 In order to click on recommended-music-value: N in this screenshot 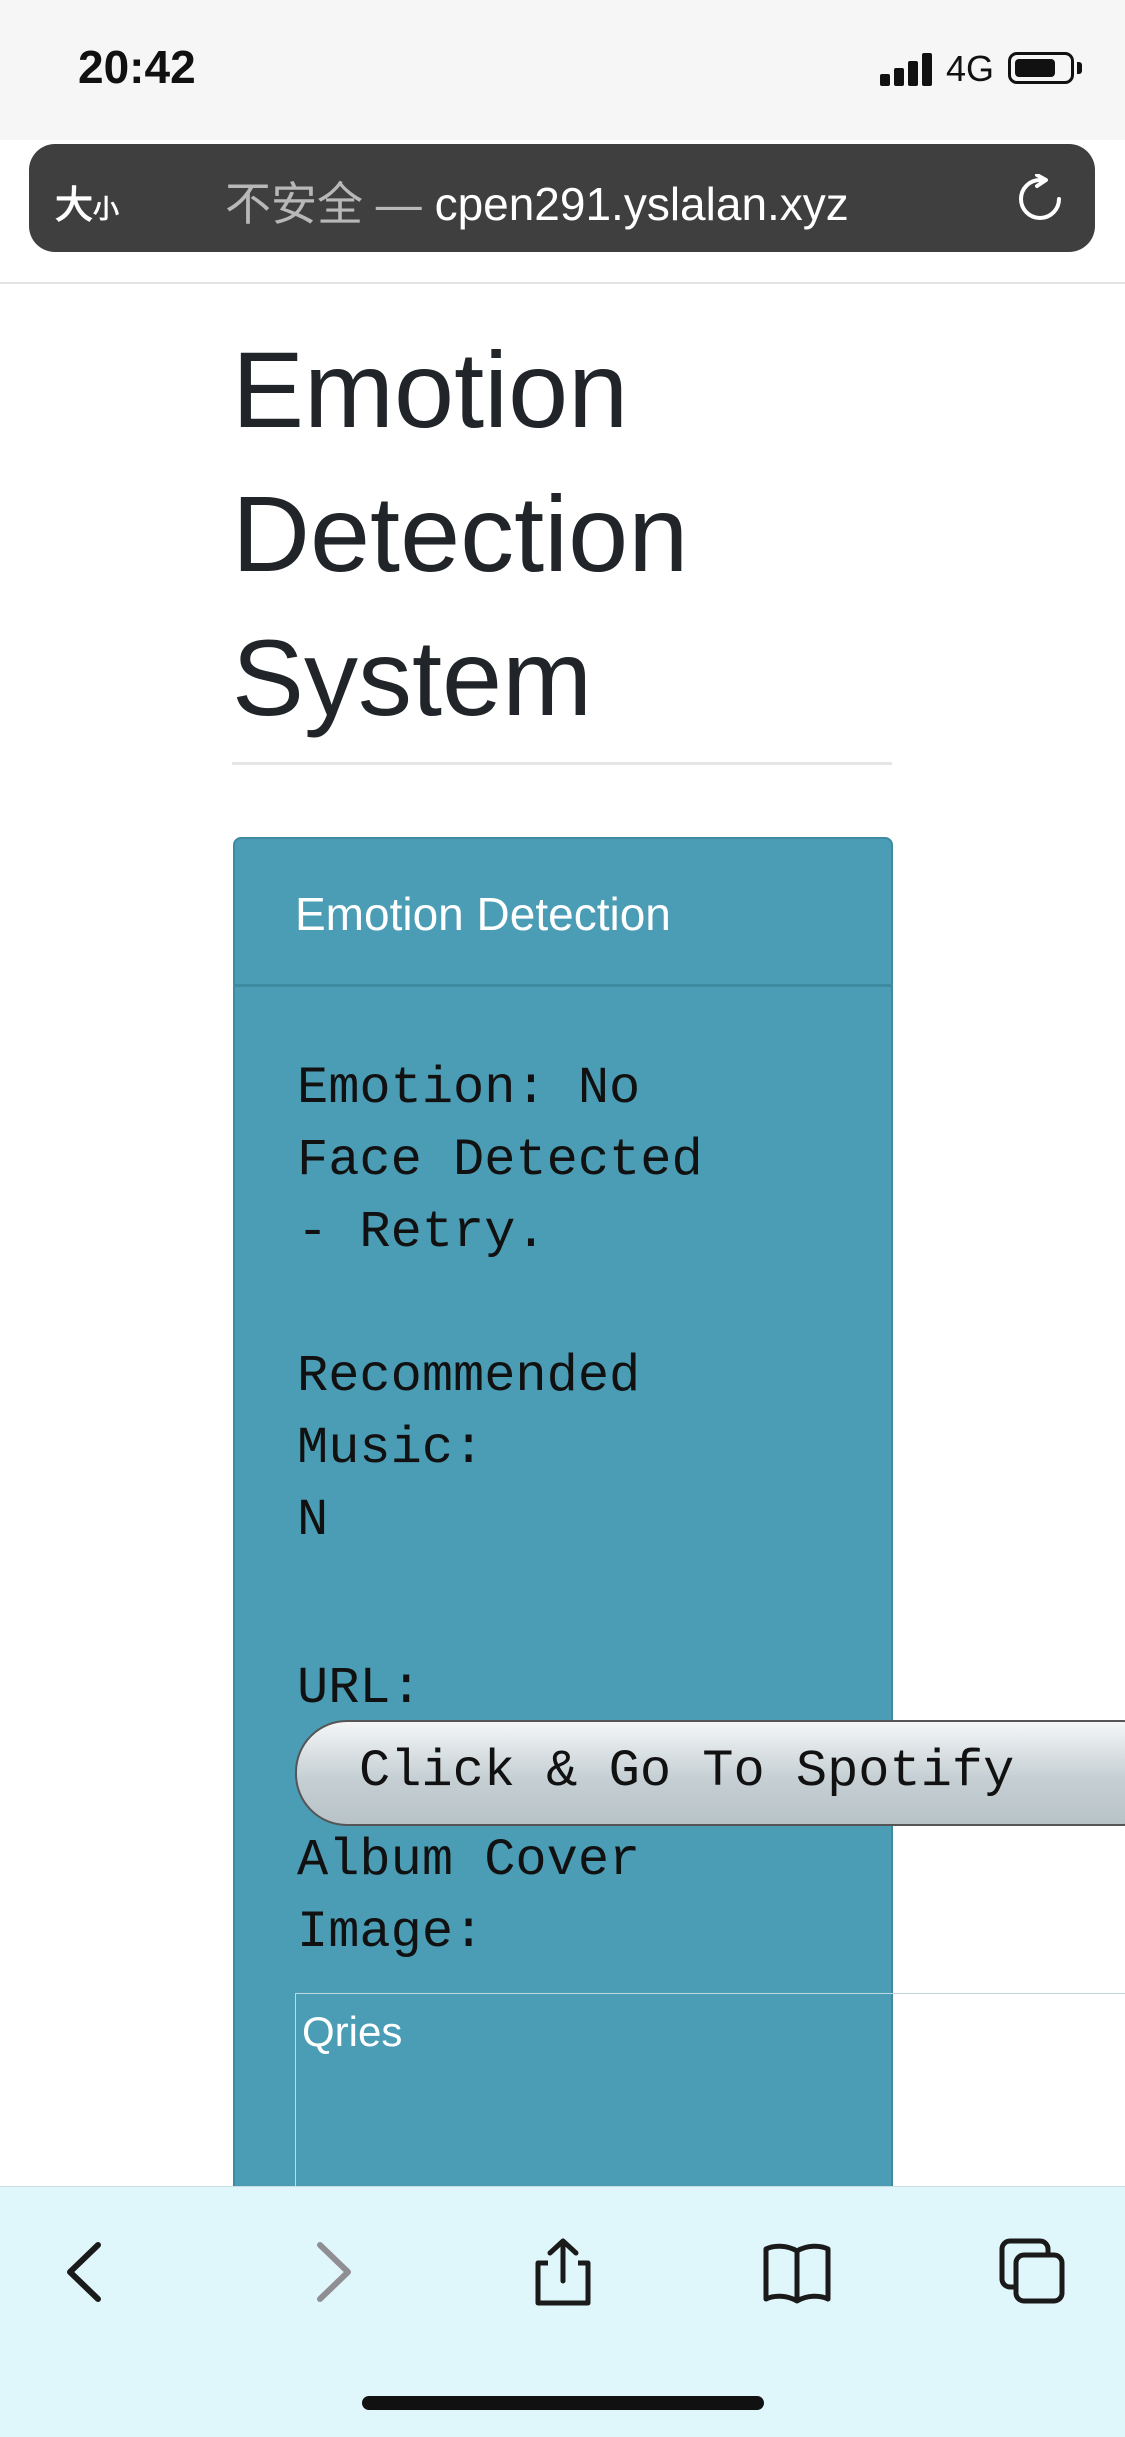, I will do `click(313, 1520)`.